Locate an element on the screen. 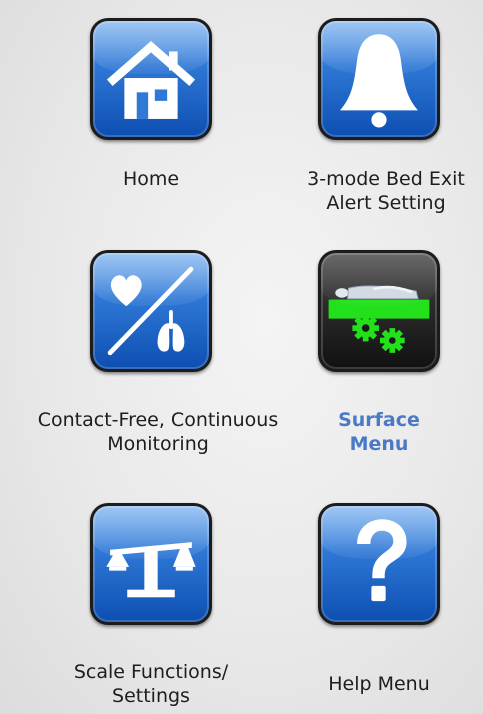 This screenshot has height=714, width=483. heart-lungs-icon is located at coordinates (150, 311).